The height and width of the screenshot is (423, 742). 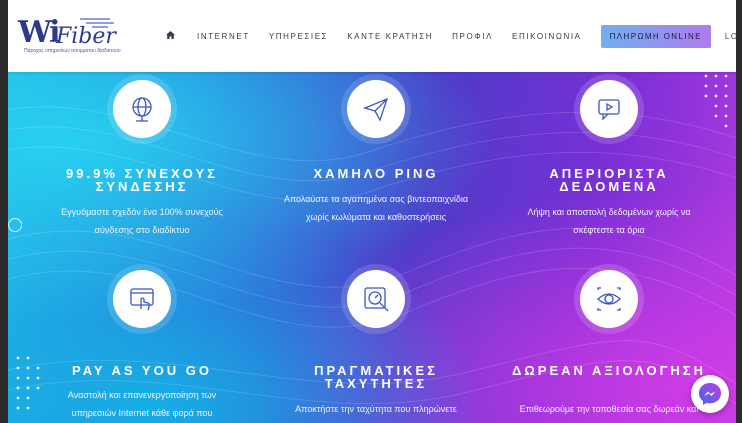 I want to click on video-chat-icon, so click(x=609, y=109).